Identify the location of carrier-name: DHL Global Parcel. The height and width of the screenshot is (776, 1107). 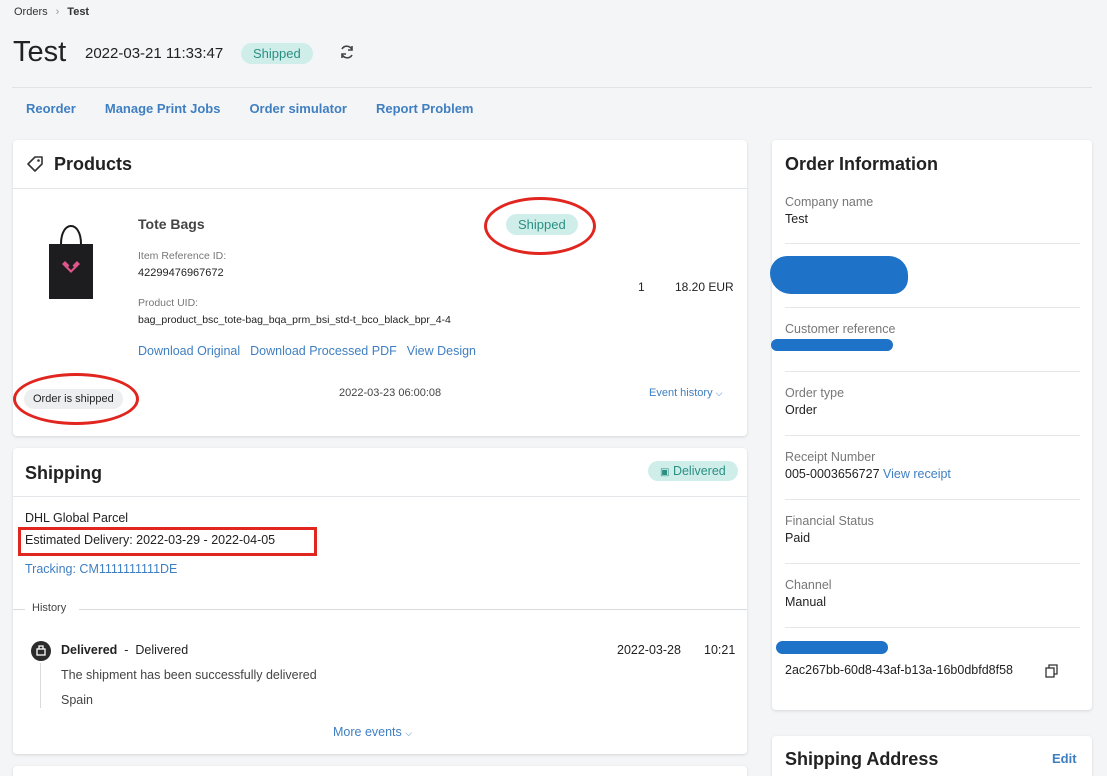
(77, 518).